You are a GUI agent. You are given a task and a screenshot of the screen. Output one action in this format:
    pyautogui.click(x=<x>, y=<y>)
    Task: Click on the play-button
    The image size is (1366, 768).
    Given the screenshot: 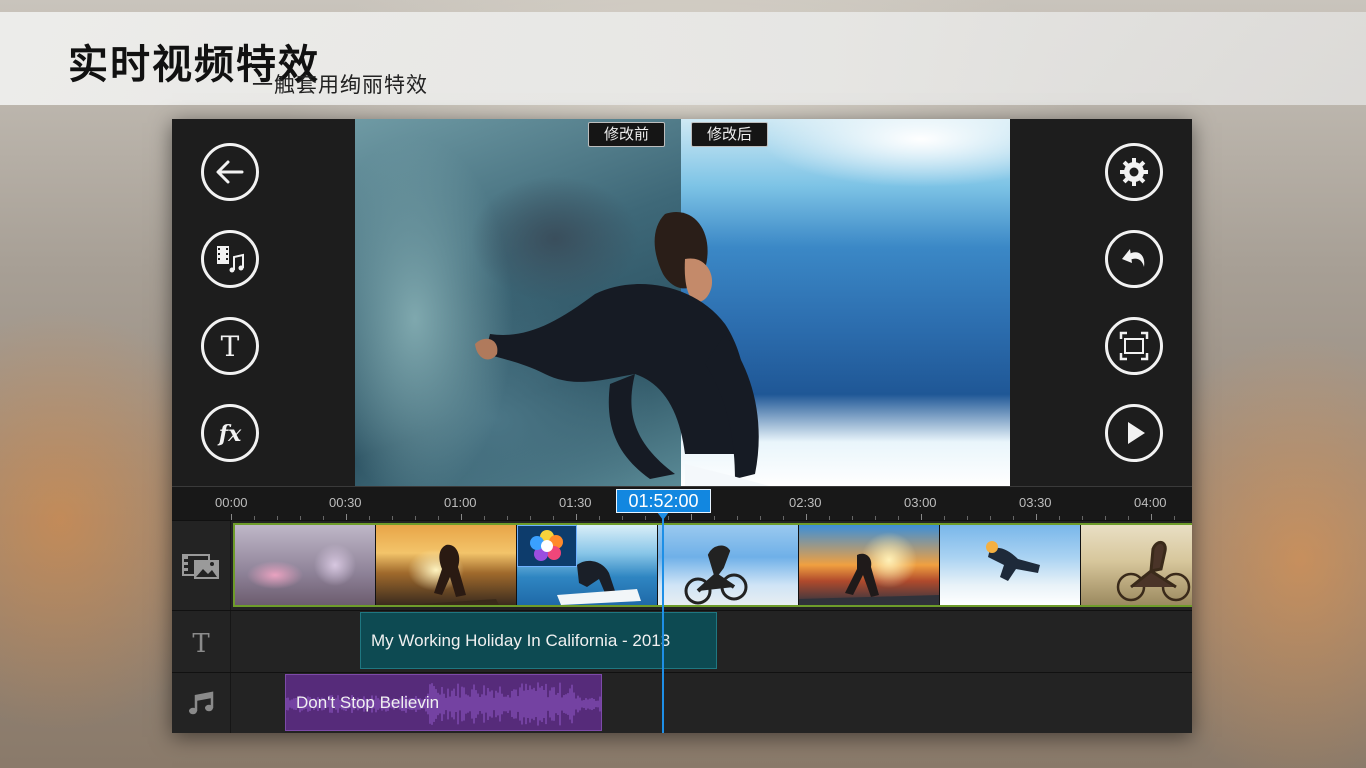 What is the action you would take?
    pyautogui.click(x=1134, y=433)
    